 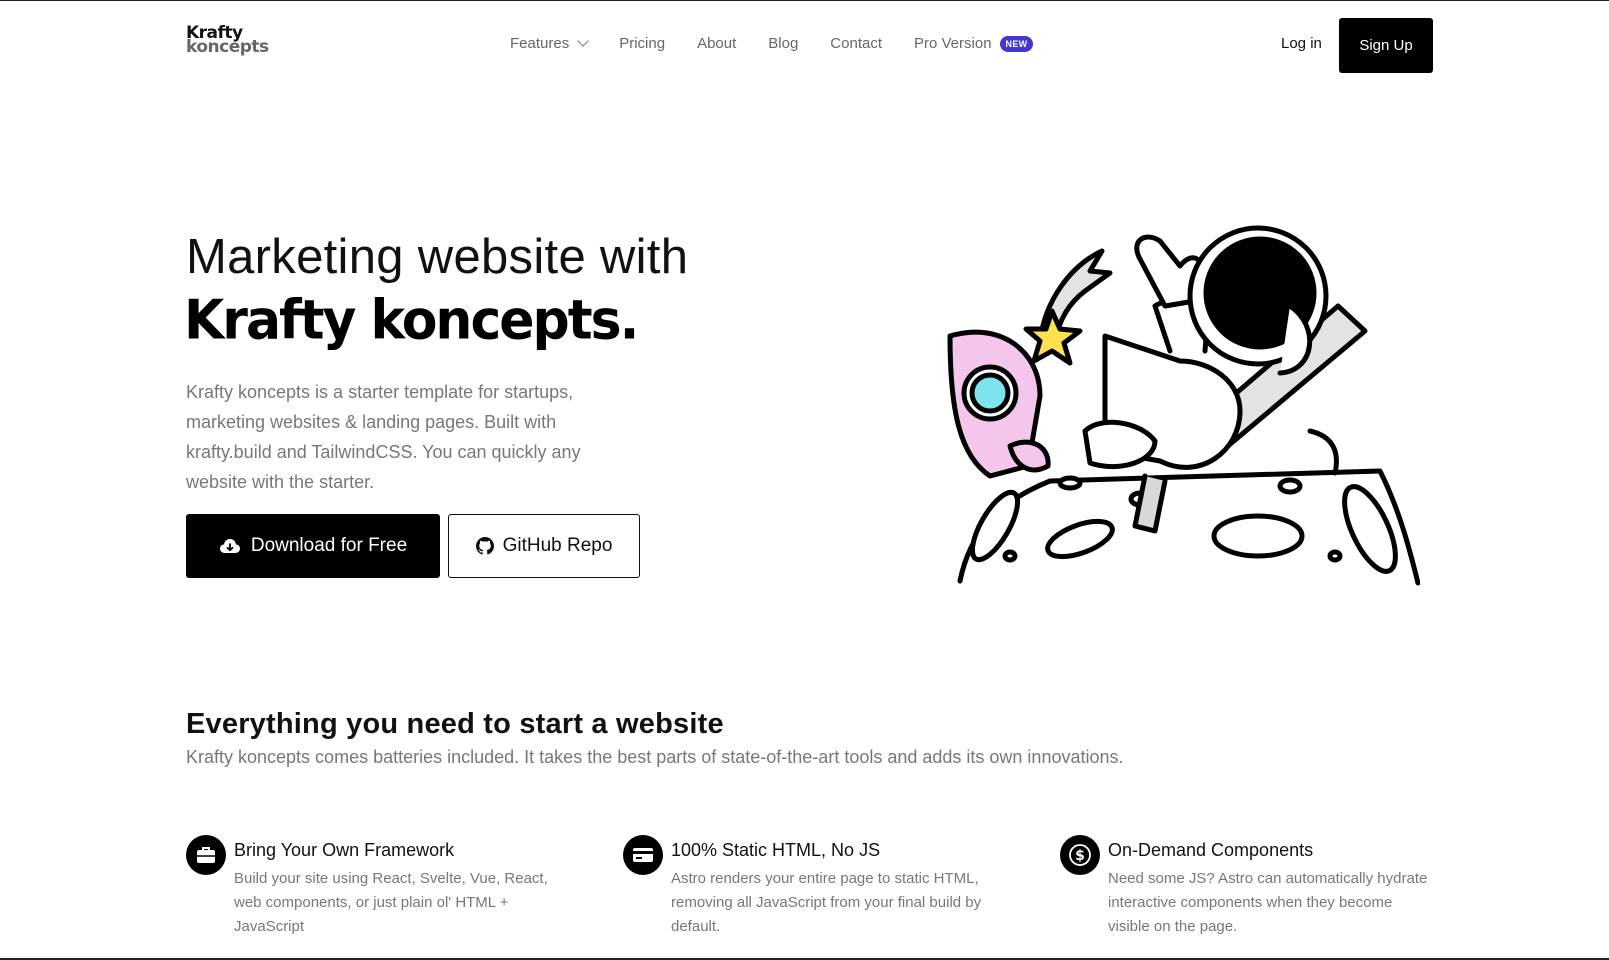 What do you see at coordinates (1183, 405) in the screenshot?
I see `astronaut-illustration` at bounding box center [1183, 405].